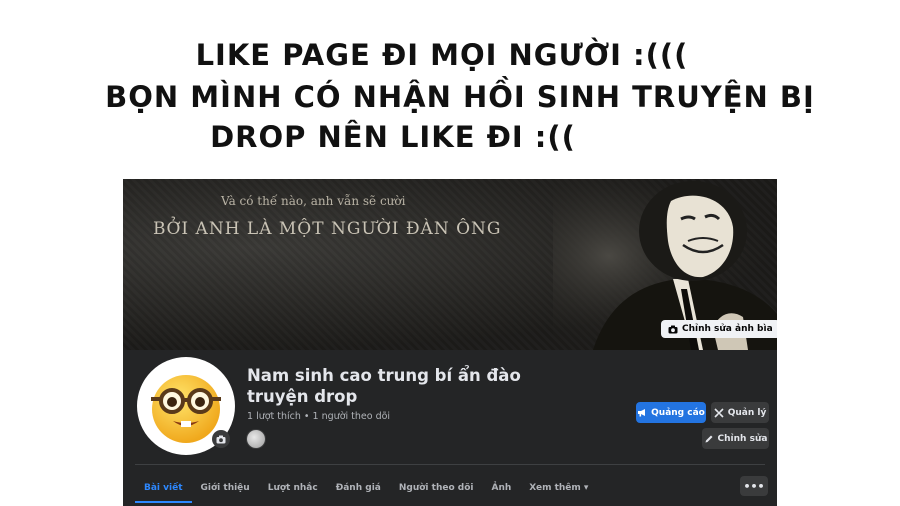 Image resolution: width=900 pixels, height=506 pixels. Describe the element at coordinates (256, 439) in the screenshot. I see `follower-avatar` at that location.